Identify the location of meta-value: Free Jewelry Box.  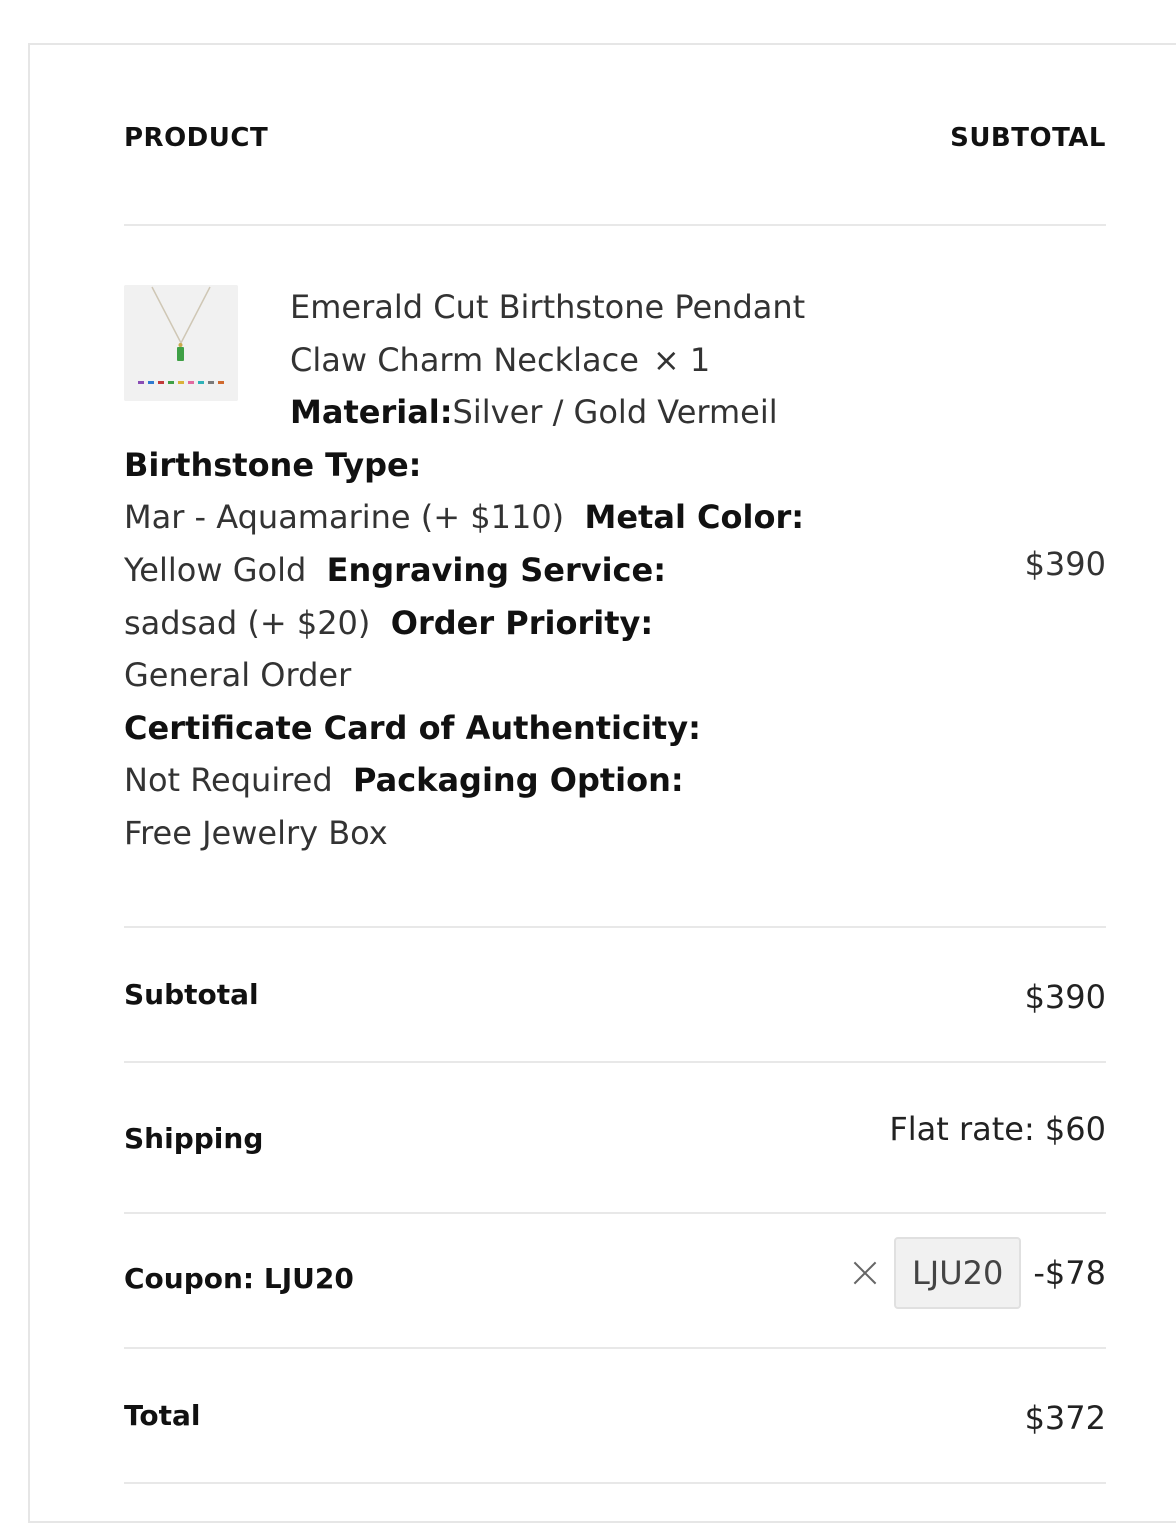
(256, 832).